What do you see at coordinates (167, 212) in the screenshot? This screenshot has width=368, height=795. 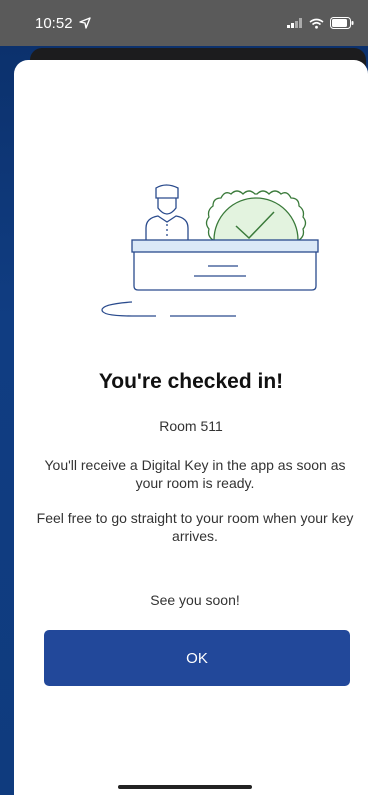 I see `clerk-figure` at bounding box center [167, 212].